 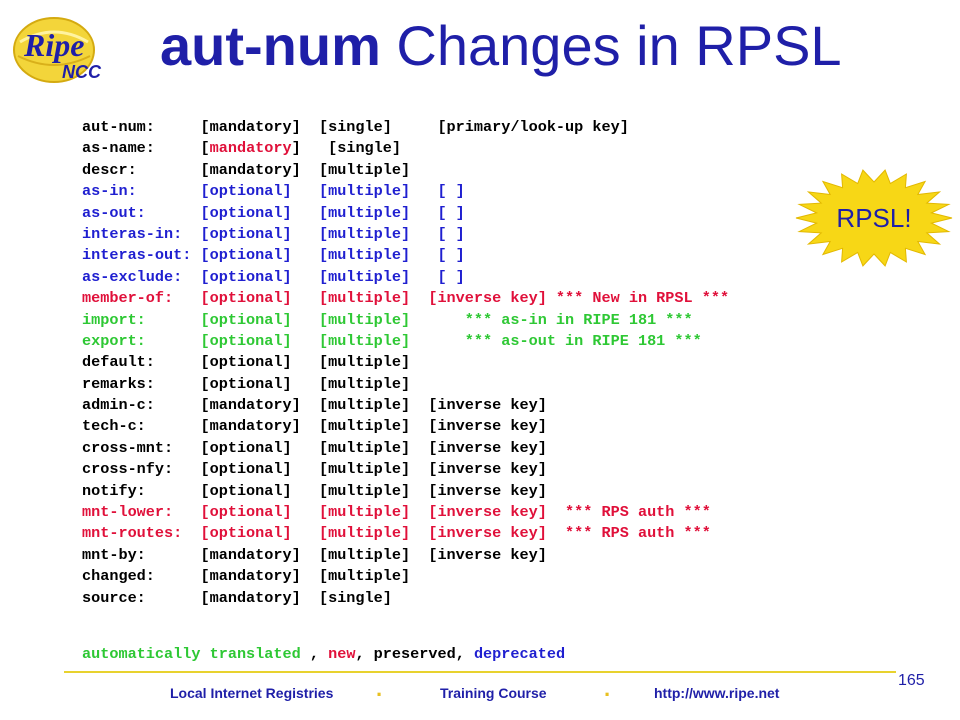 What do you see at coordinates (273, 255) in the screenshot?
I see `attribute-row: interas-out: [optional] [multiple] [ ]` at bounding box center [273, 255].